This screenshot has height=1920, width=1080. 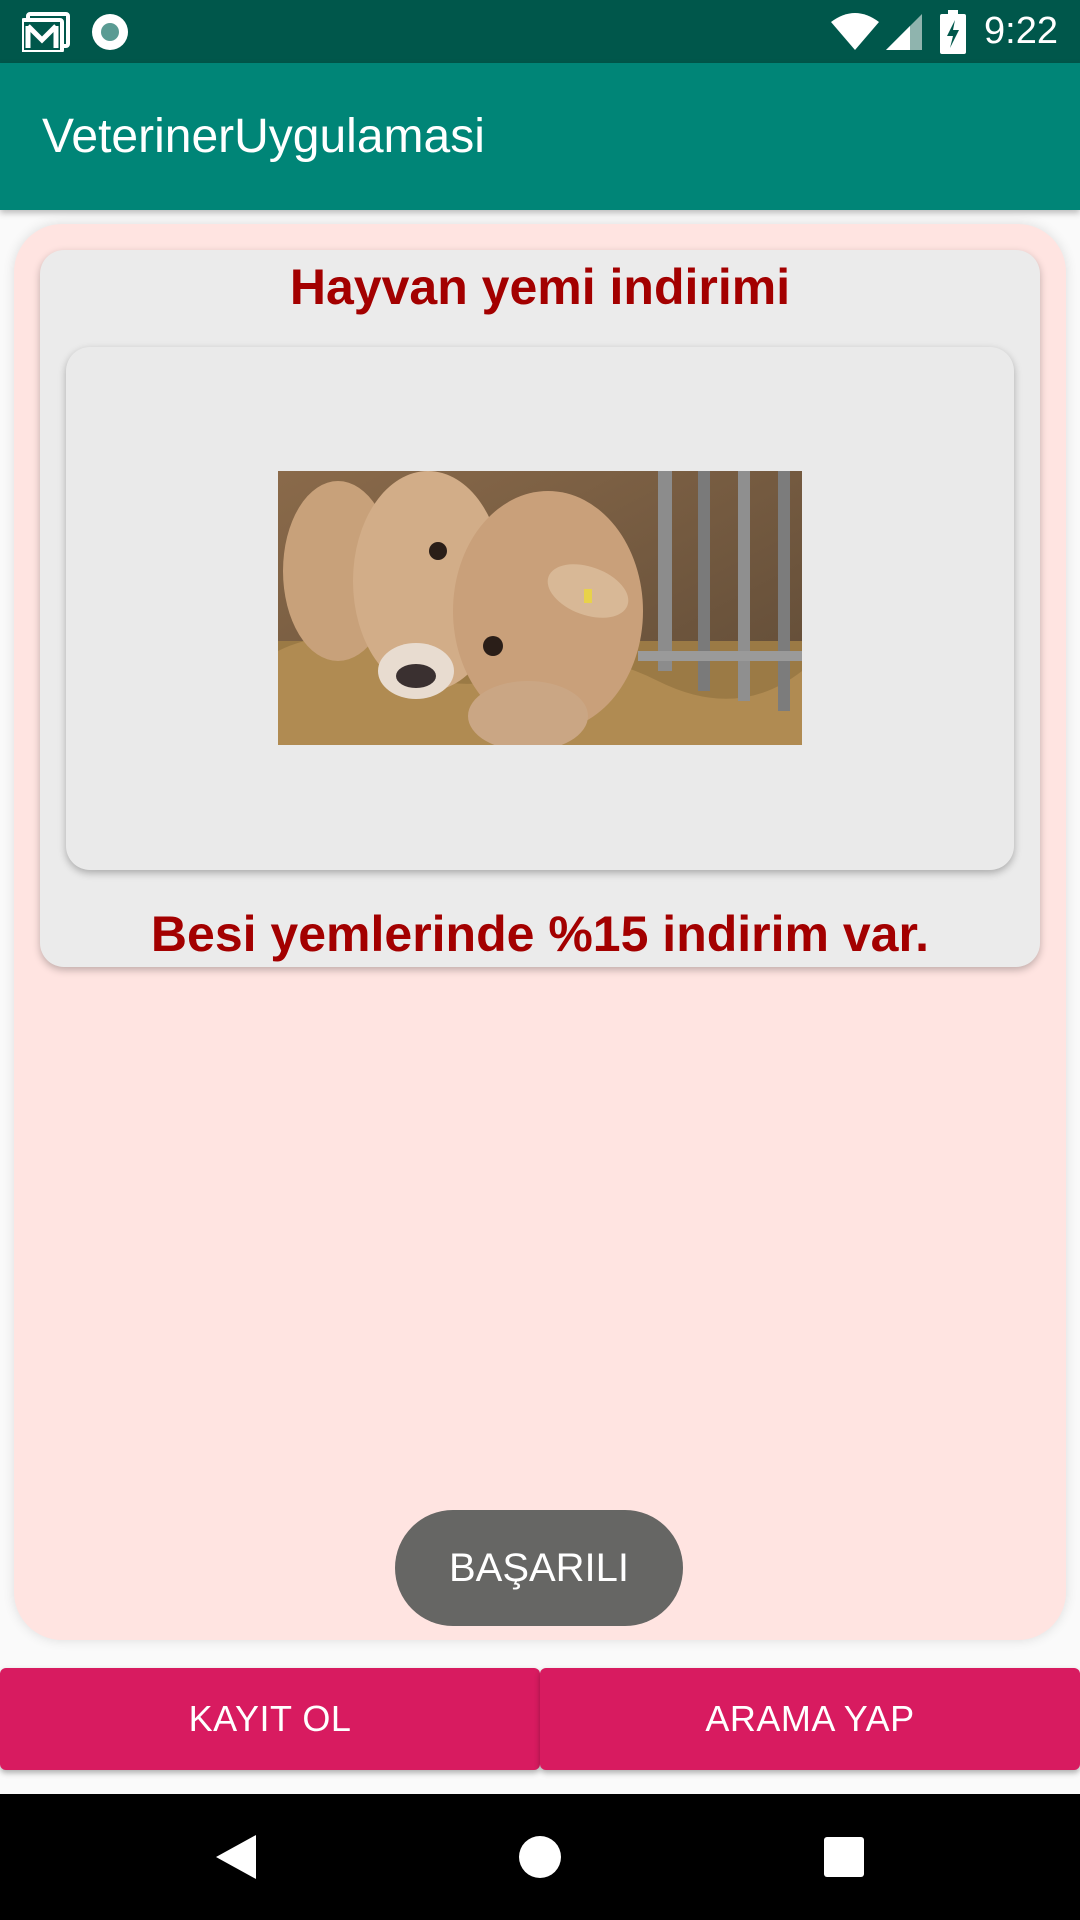 What do you see at coordinates (263, 136) in the screenshot?
I see `app-title: VeterinerUygulamasi` at bounding box center [263, 136].